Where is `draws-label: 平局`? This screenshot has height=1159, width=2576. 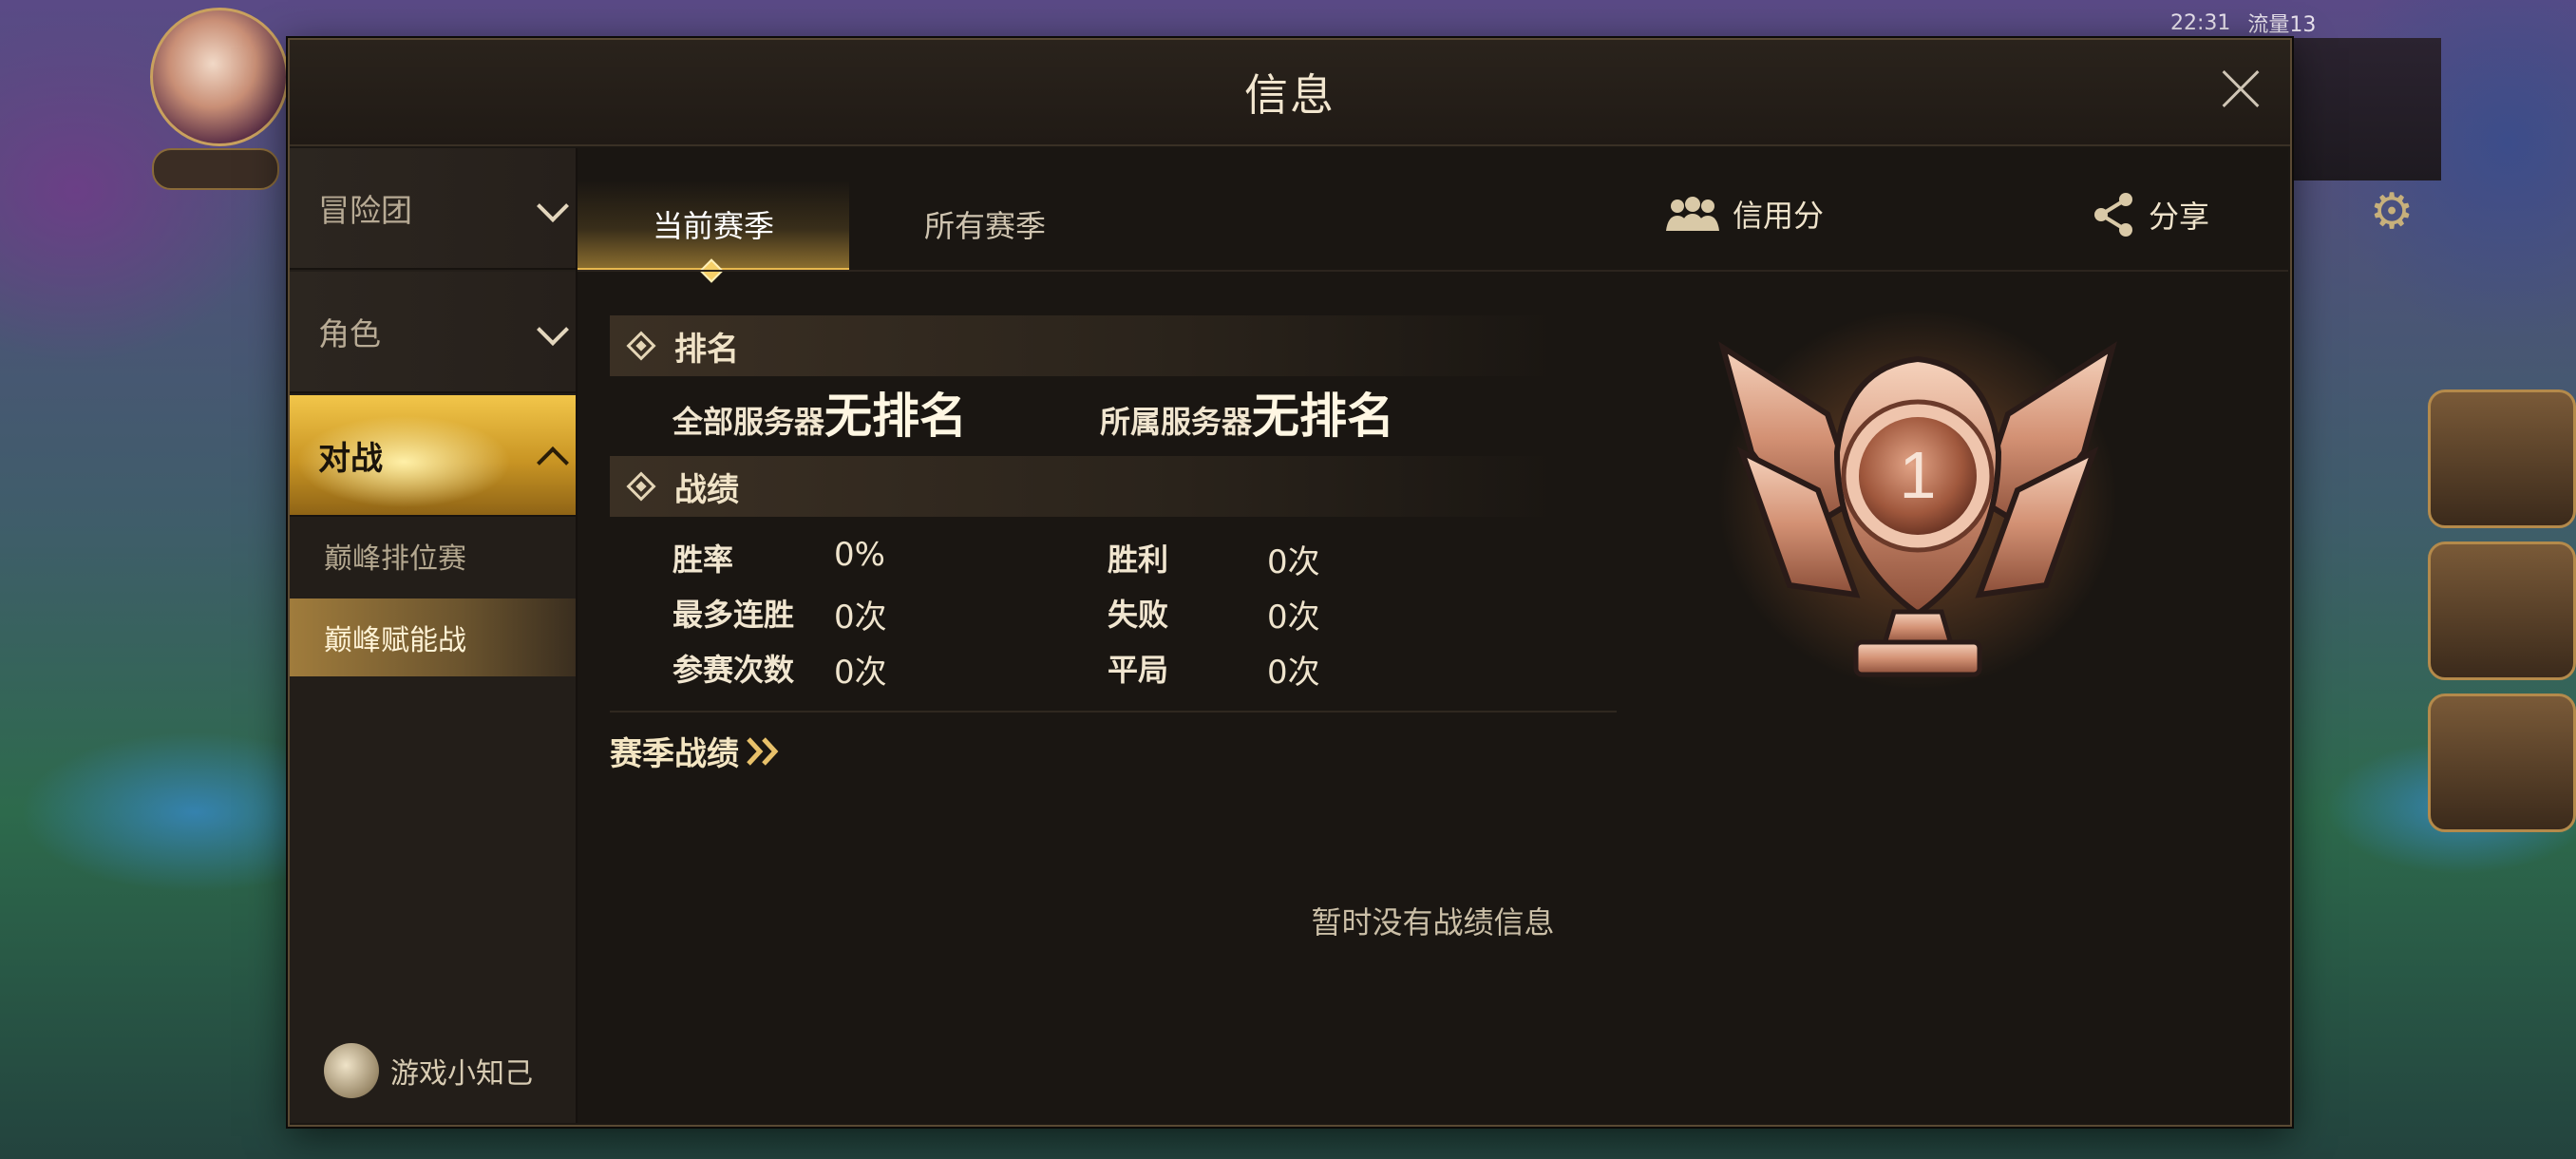 draws-label: 平局 is located at coordinates (1138, 670).